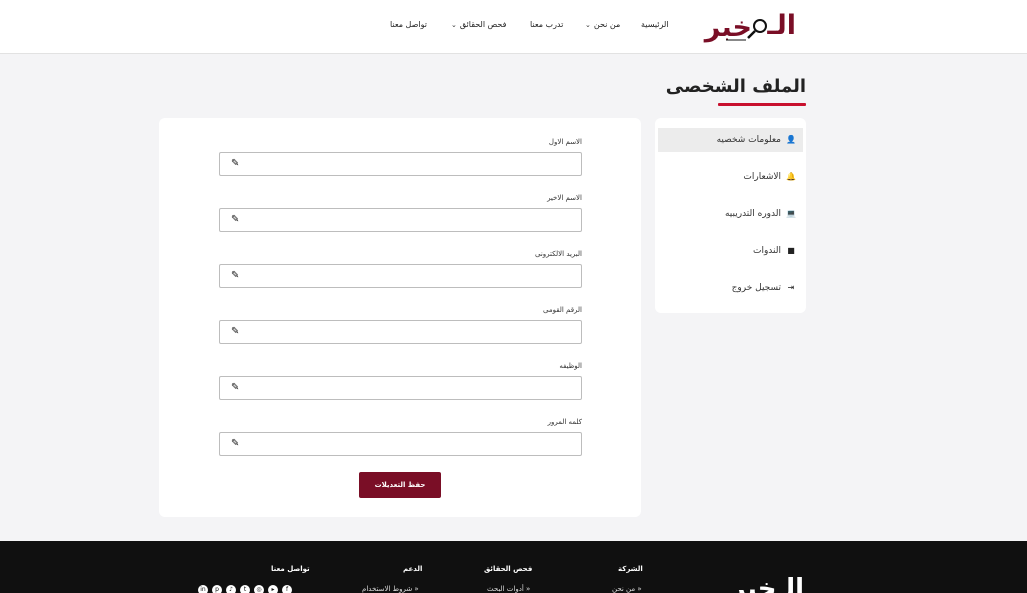 This screenshot has width=1027, height=593. What do you see at coordinates (273, 589) in the screenshot?
I see `youtube-icon: ▸` at bounding box center [273, 589].